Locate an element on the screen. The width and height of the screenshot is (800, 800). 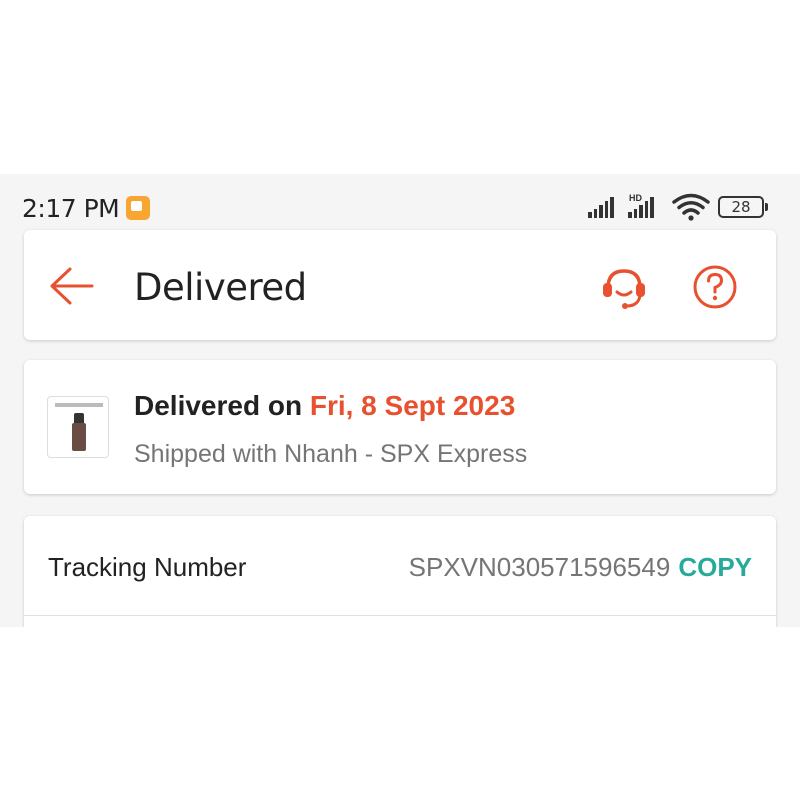
delivered-date: Fri, 8 Sept 2023 is located at coordinates (412, 405).